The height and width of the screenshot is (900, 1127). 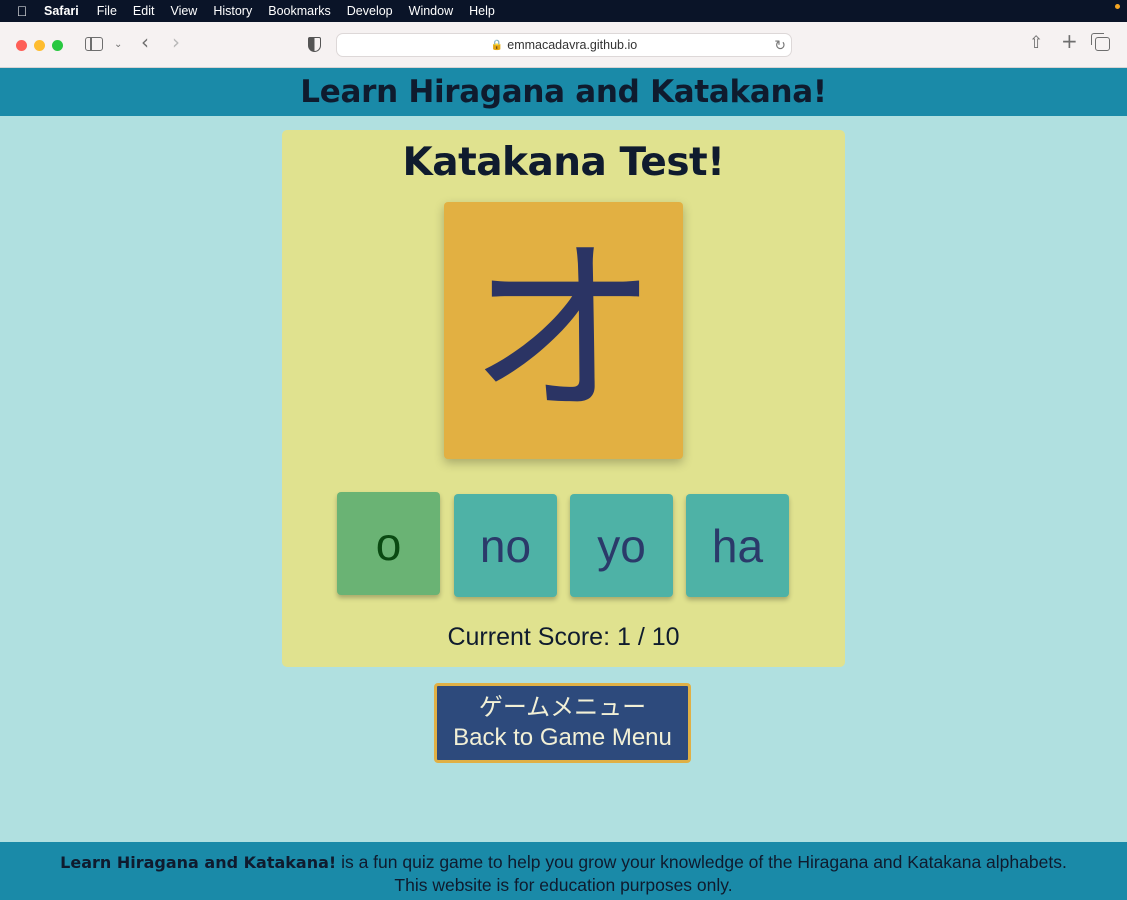 What do you see at coordinates (183, 11) in the screenshot?
I see `menu-view: View` at bounding box center [183, 11].